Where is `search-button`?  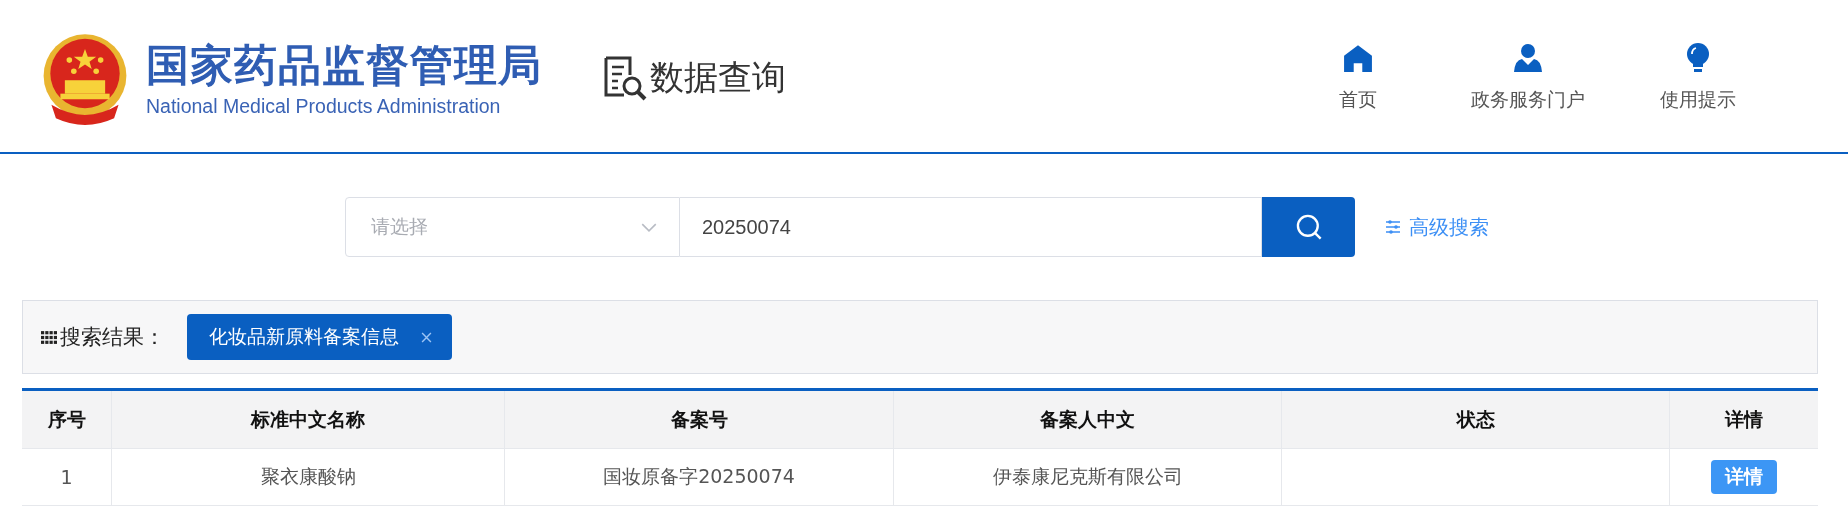 search-button is located at coordinates (1308, 227).